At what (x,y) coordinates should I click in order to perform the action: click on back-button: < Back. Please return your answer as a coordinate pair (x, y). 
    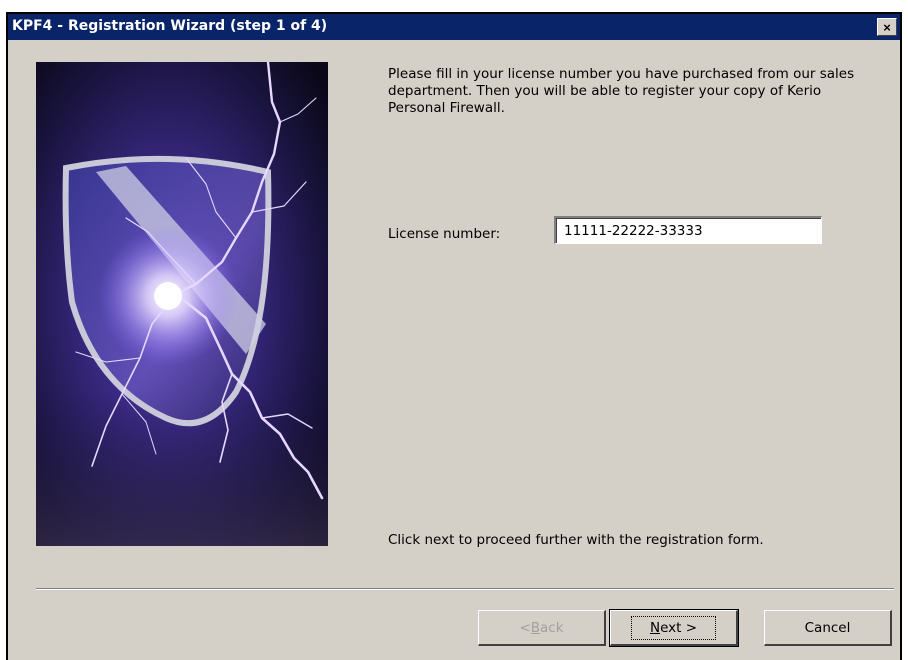
    Looking at the image, I should click on (542, 628).